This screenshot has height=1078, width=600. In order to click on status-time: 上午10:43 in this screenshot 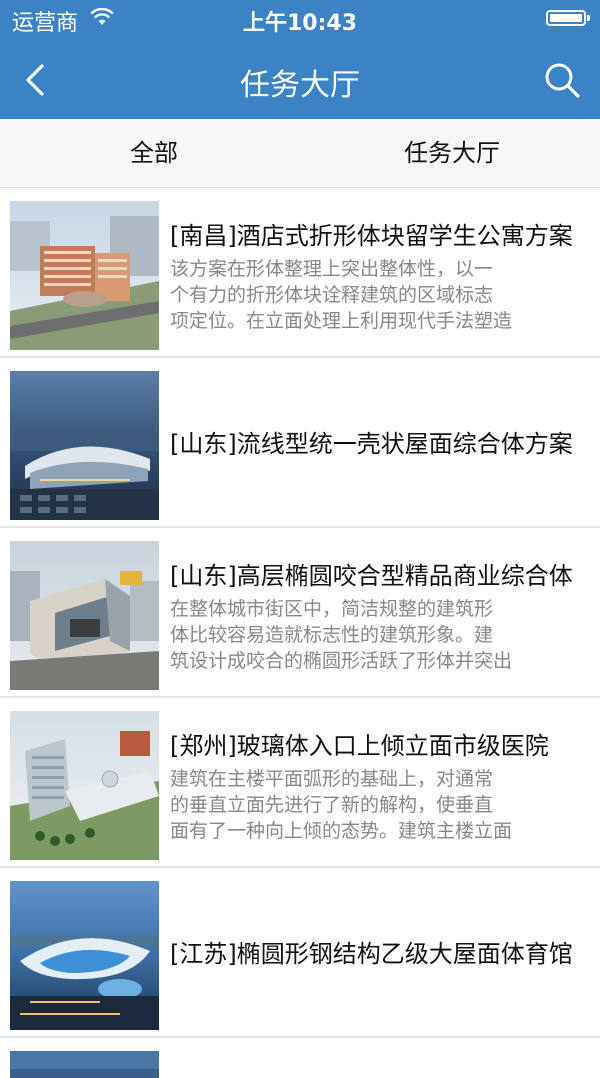, I will do `click(300, 23)`.